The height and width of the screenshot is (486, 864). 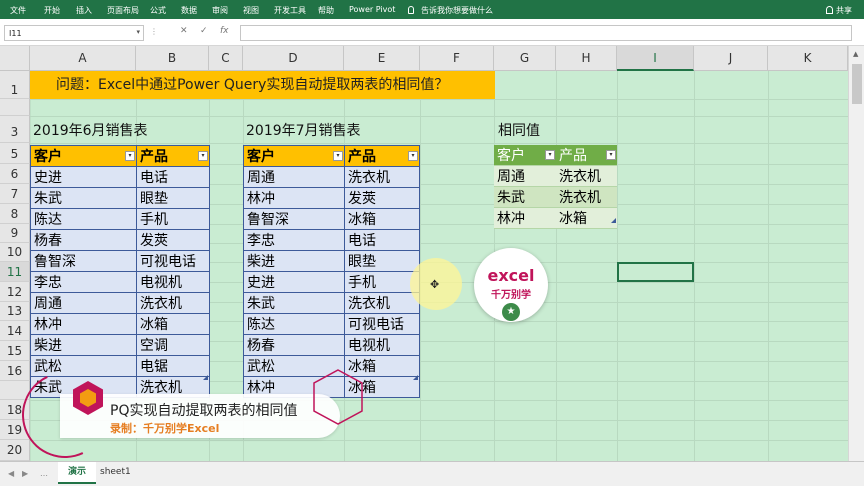 I want to click on formula-input, so click(x=546, y=33).